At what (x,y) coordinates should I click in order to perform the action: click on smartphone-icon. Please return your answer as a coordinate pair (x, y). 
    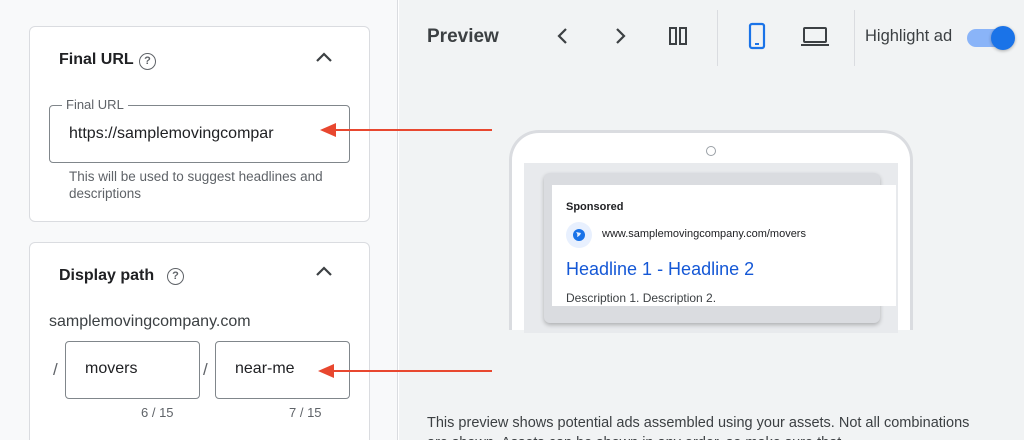
    Looking at the image, I should click on (757, 36).